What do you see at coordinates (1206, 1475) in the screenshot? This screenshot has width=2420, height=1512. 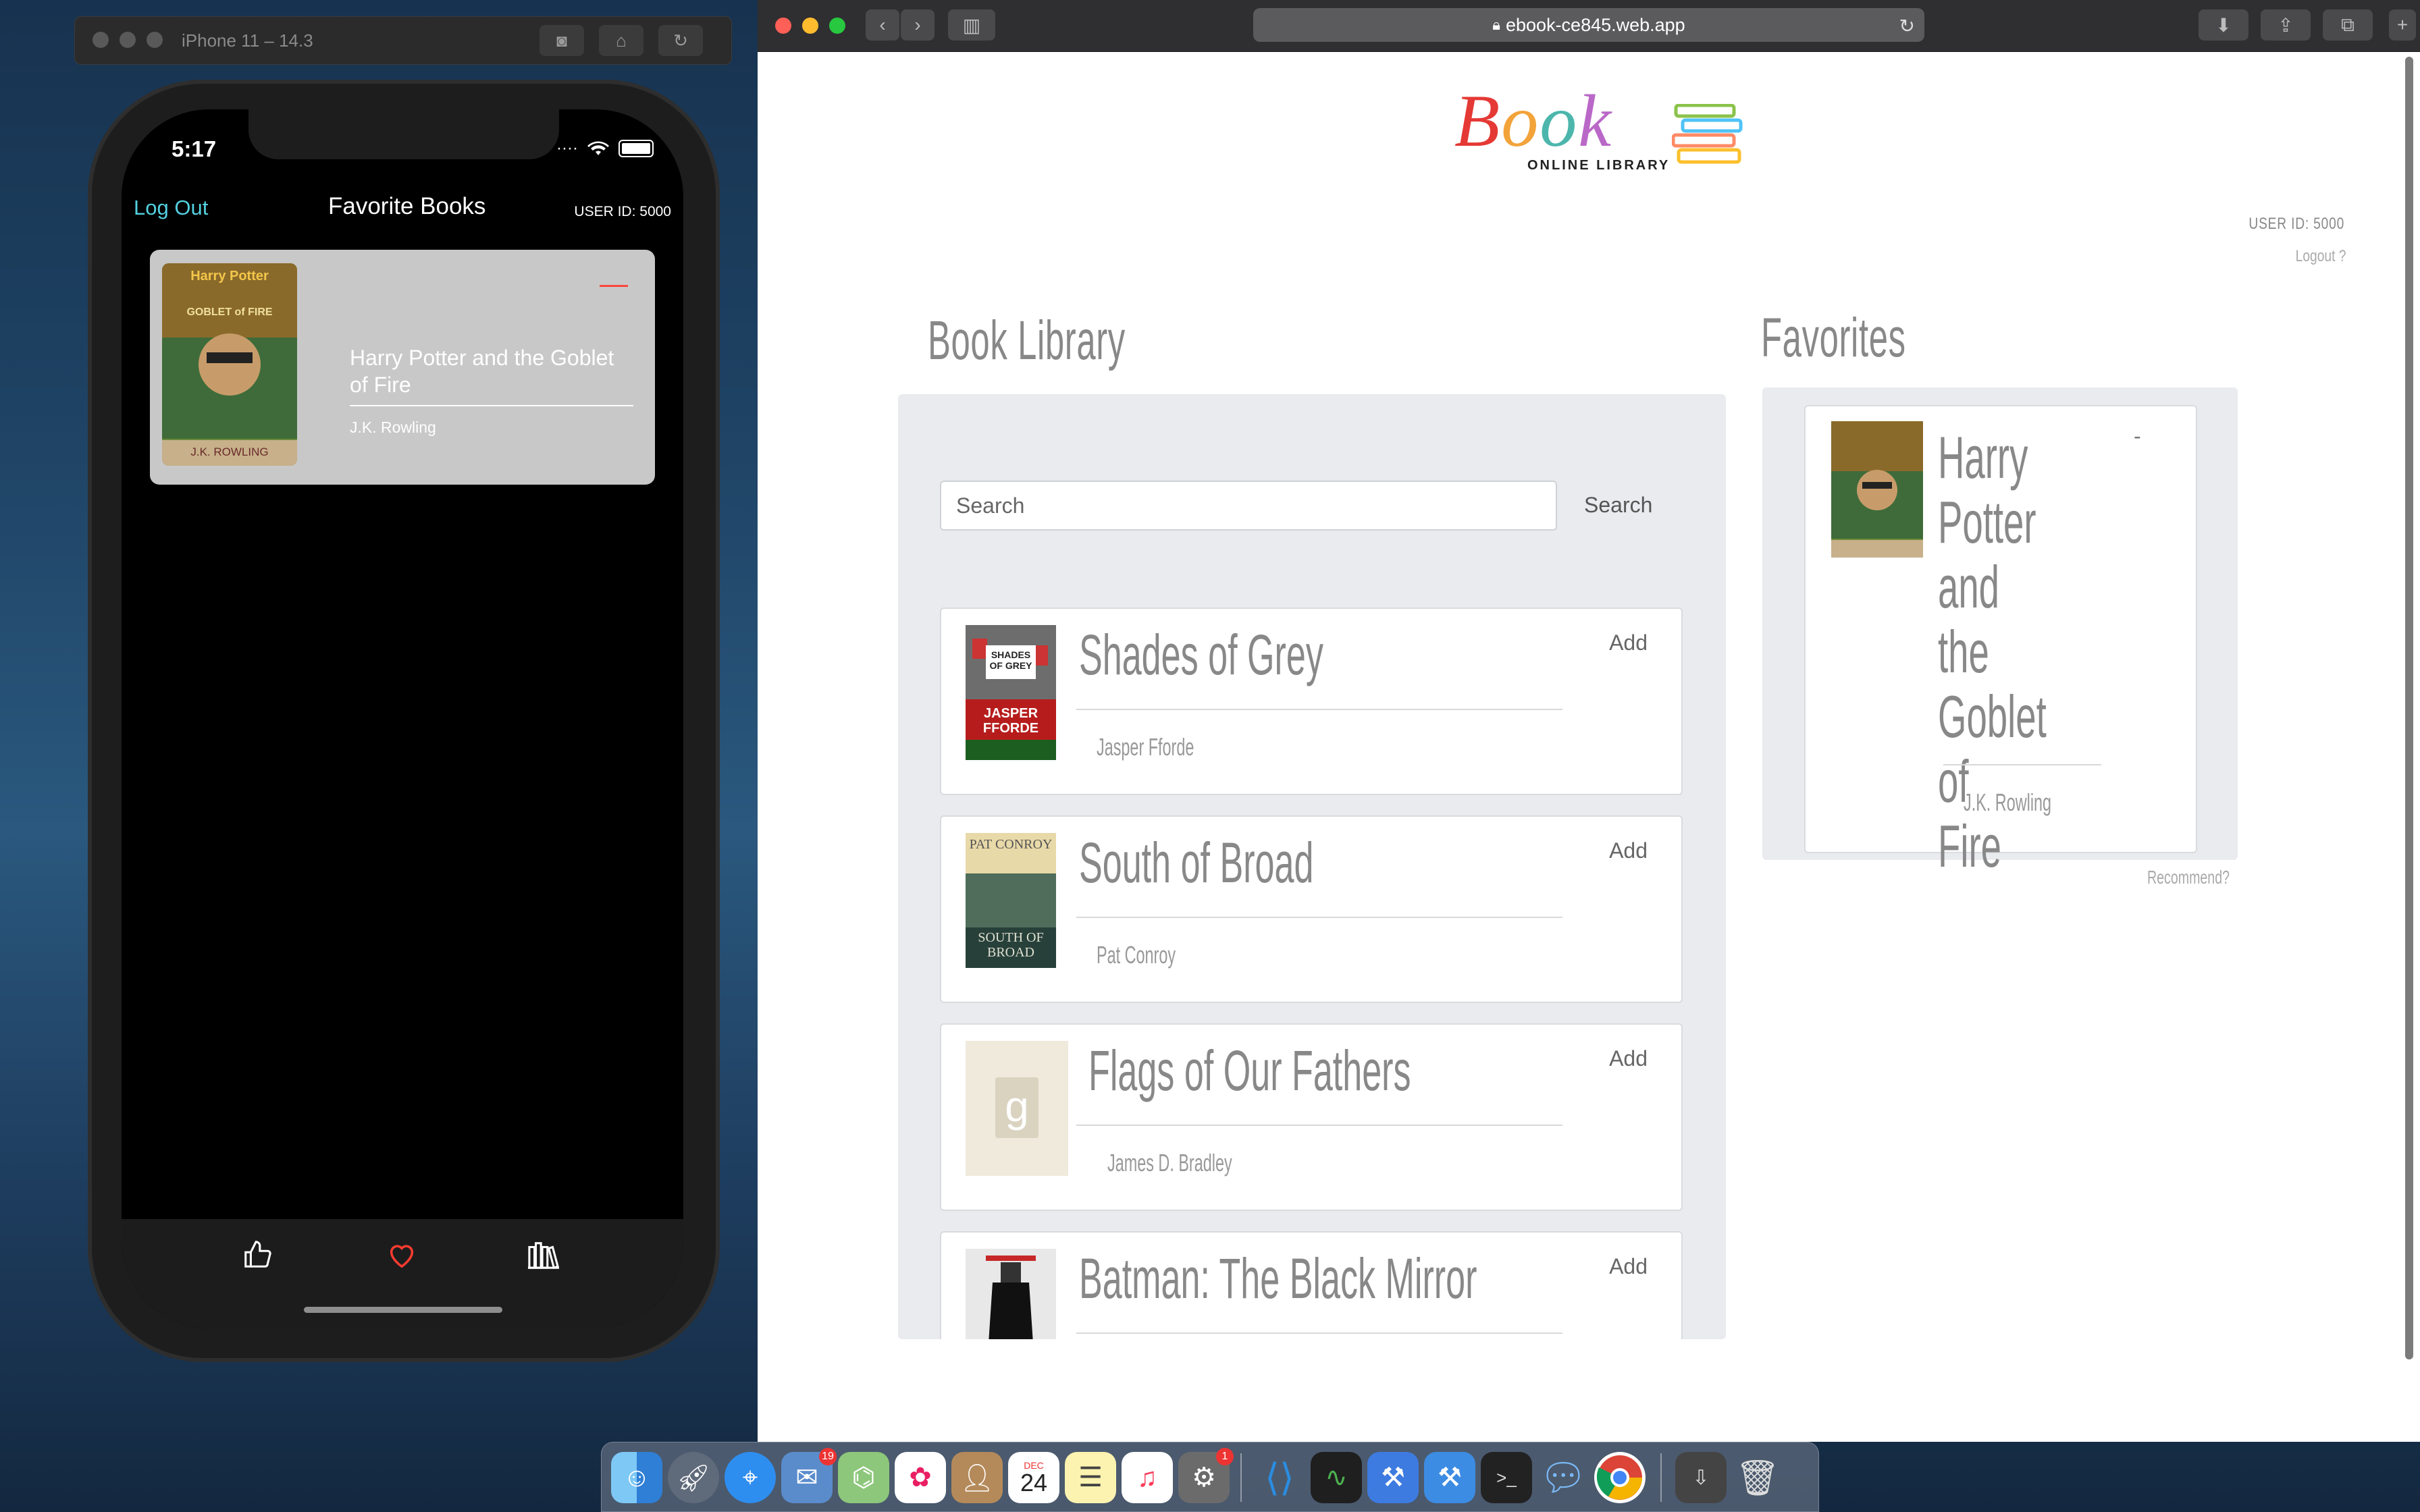 I see `system-preferences-icon: ⚙ 1` at bounding box center [1206, 1475].